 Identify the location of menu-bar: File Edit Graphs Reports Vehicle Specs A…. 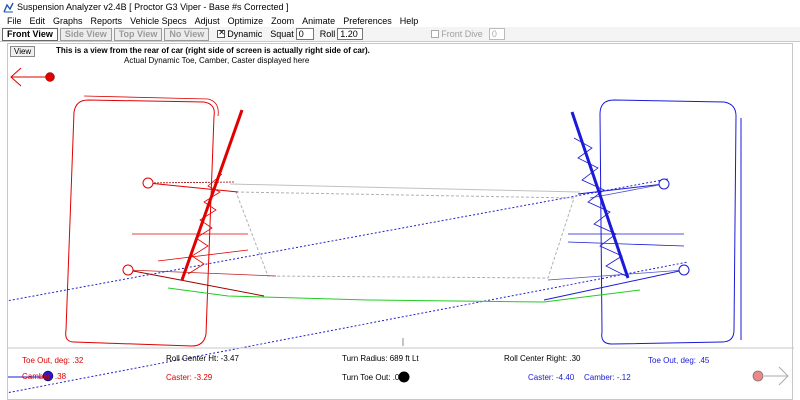
(400, 20).